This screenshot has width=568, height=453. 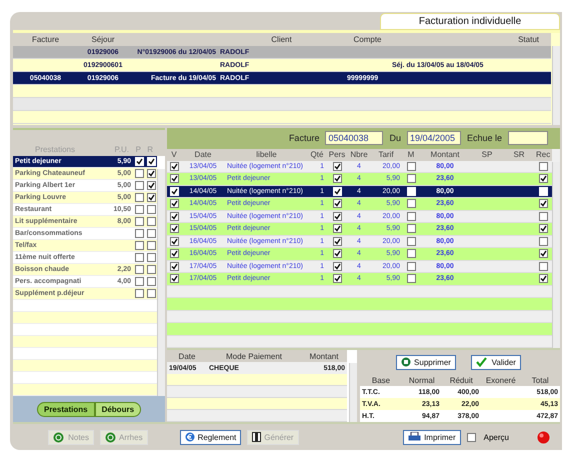 I want to click on column-header: Réduit, so click(x=461, y=380).